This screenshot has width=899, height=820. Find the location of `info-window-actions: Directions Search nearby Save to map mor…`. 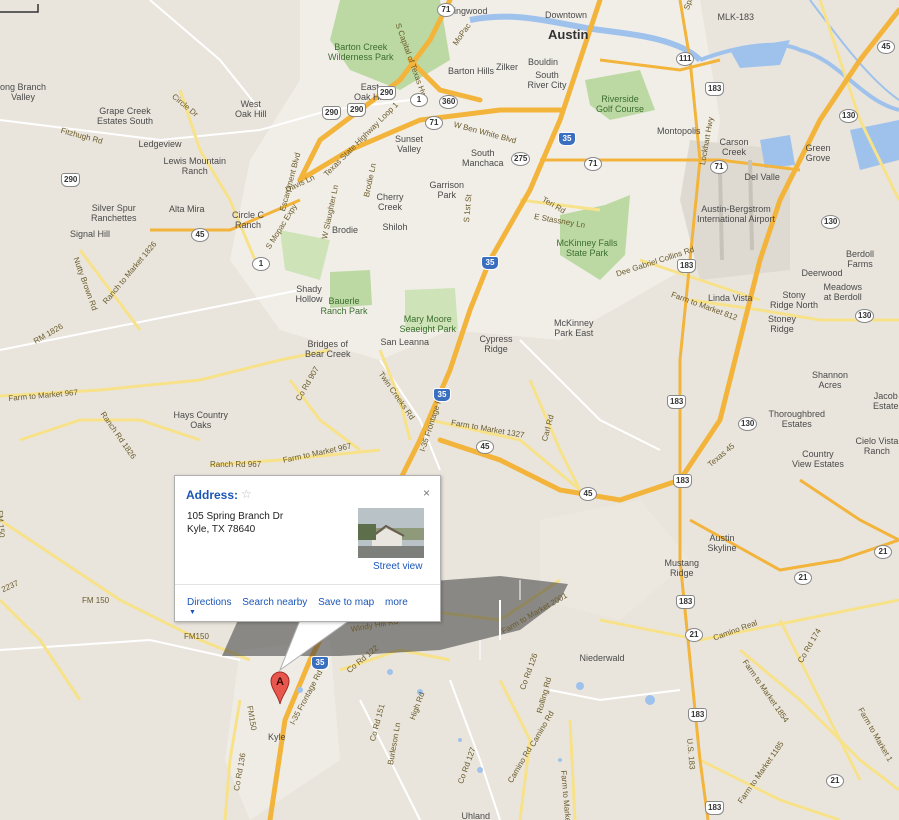

info-window-actions: Directions Search nearby Save to map mor… is located at coordinates (301, 602).